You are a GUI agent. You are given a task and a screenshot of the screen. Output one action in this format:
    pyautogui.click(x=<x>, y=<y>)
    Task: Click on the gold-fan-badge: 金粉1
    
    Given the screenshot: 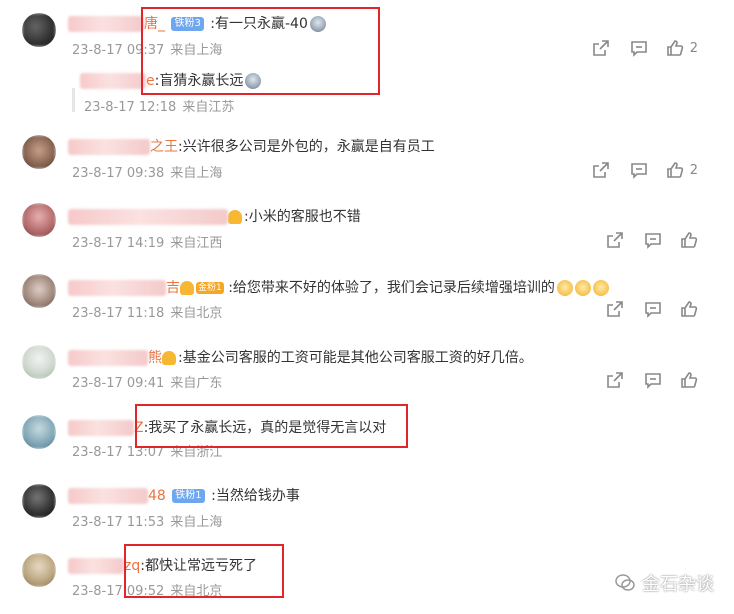 What is the action you would take?
    pyautogui.click(x=210, y=288)
    